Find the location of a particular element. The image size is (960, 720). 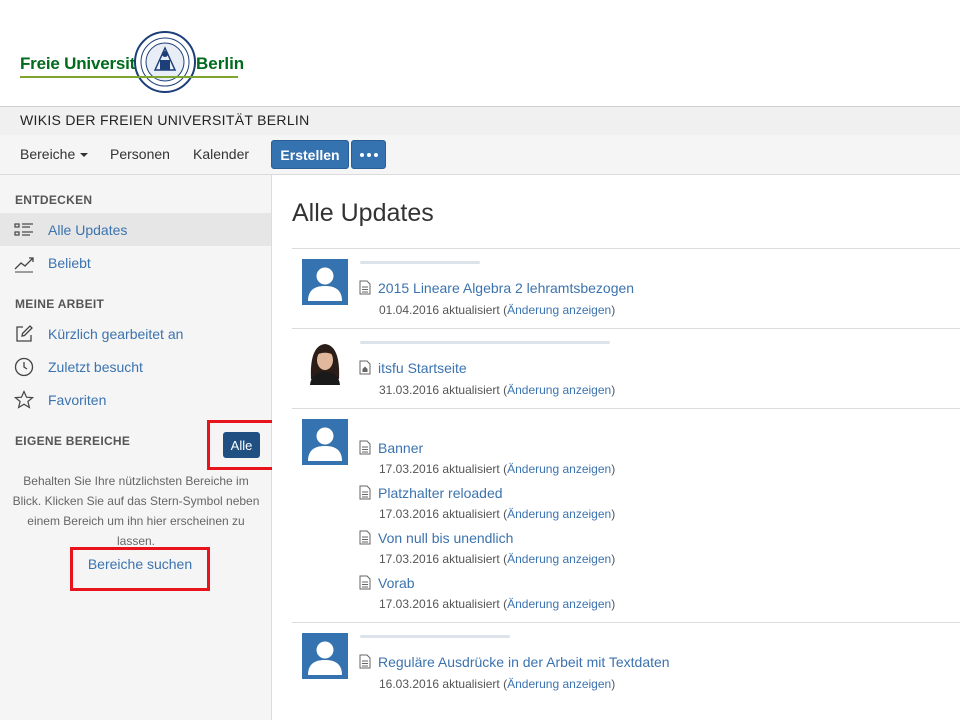

sidebar-item-label: Zuletzt besucht is located at coordinates (95, 367).